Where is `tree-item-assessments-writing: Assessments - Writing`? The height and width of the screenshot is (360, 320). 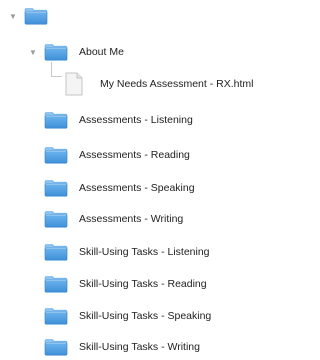
tree-item-assessments-writing: Assessments - Writing is located at coordinates (113, 219).